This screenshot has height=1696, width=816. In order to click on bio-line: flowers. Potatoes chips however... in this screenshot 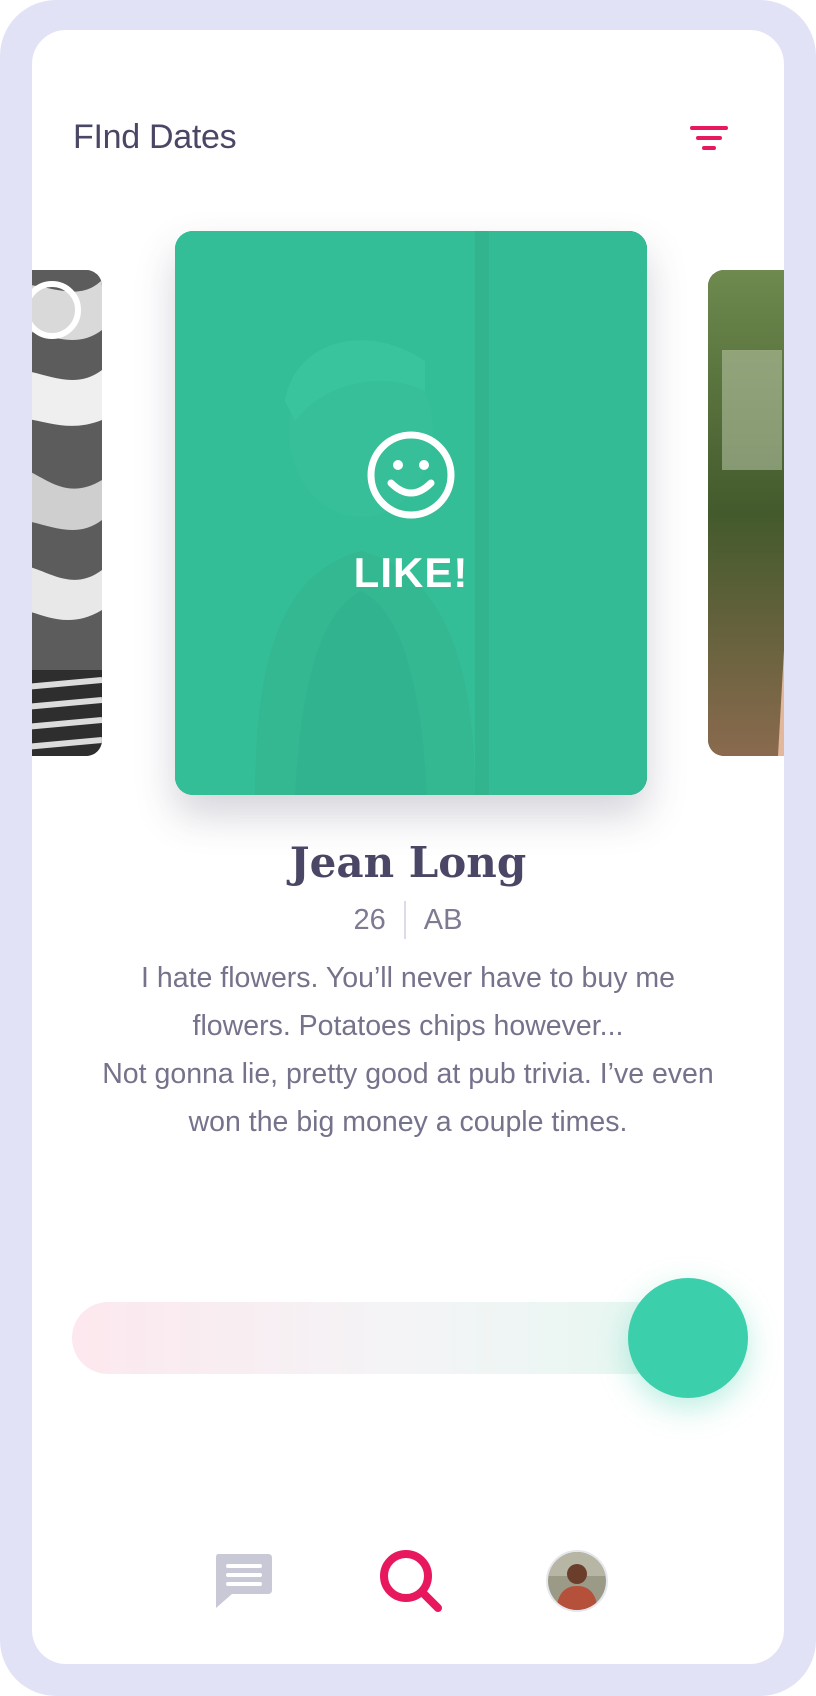, I will do `click(408, 1026)`.